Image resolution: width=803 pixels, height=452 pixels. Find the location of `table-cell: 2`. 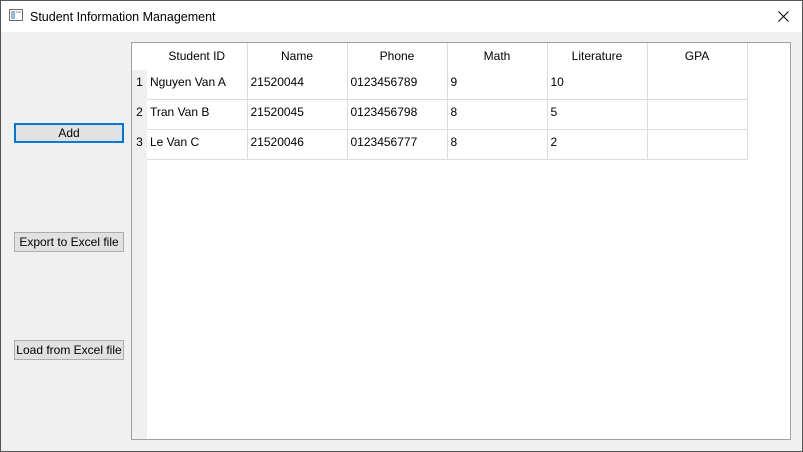

table-cell: 2 is located at coordinates (597, 144).